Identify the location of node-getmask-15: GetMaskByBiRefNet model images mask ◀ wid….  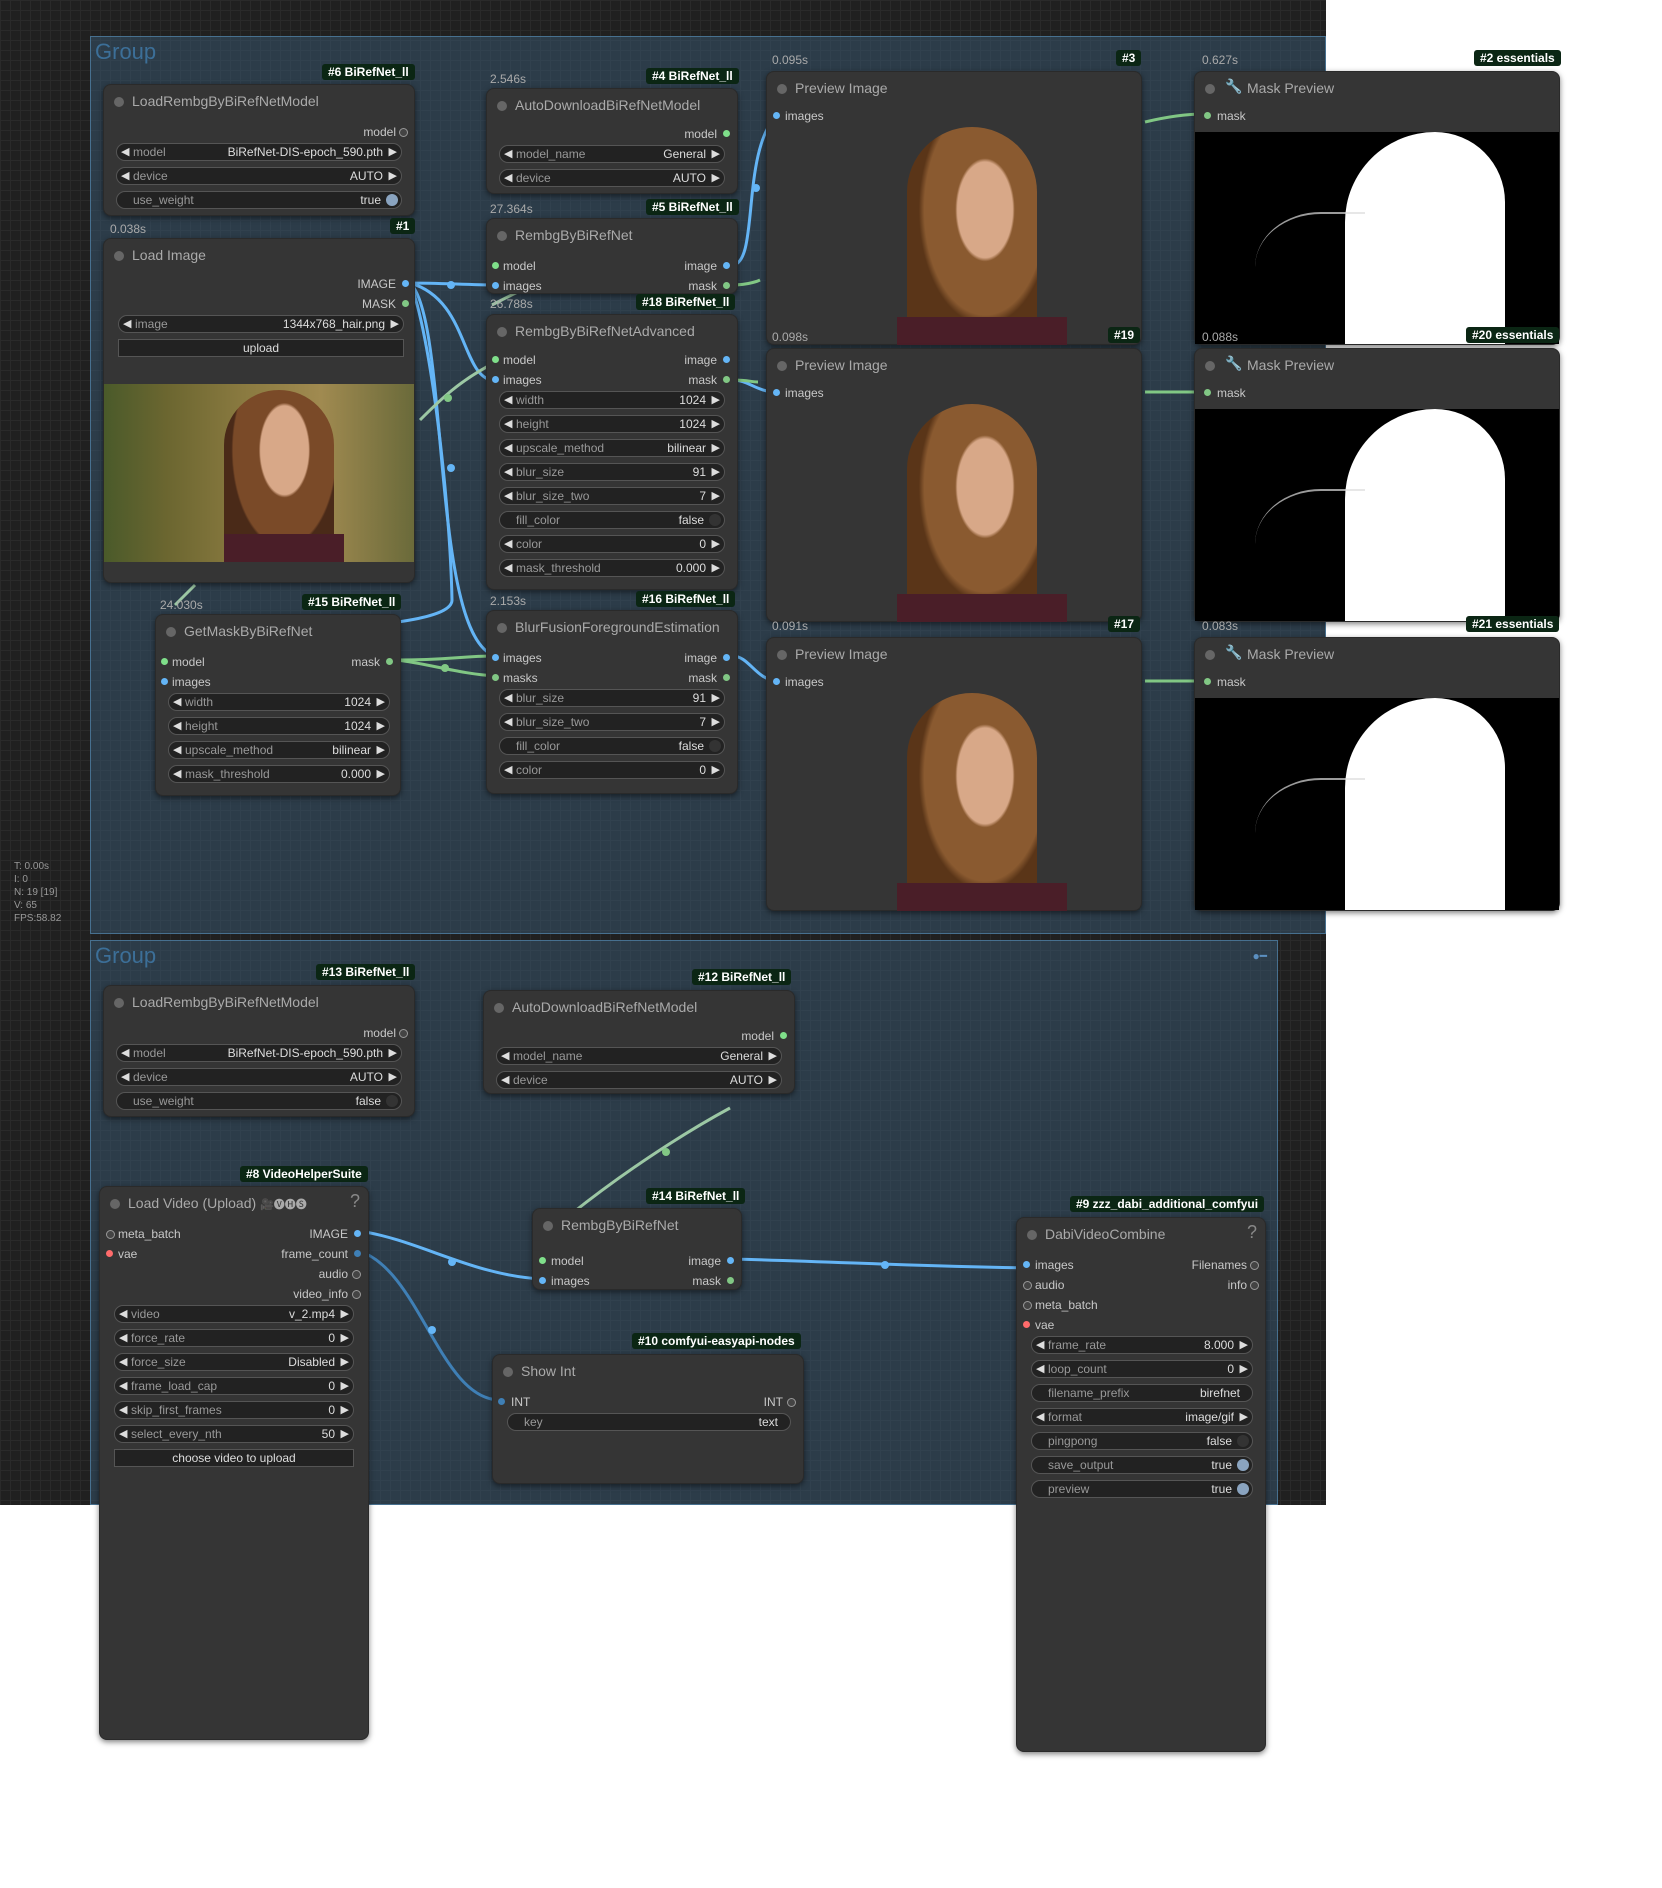
(278, 705).